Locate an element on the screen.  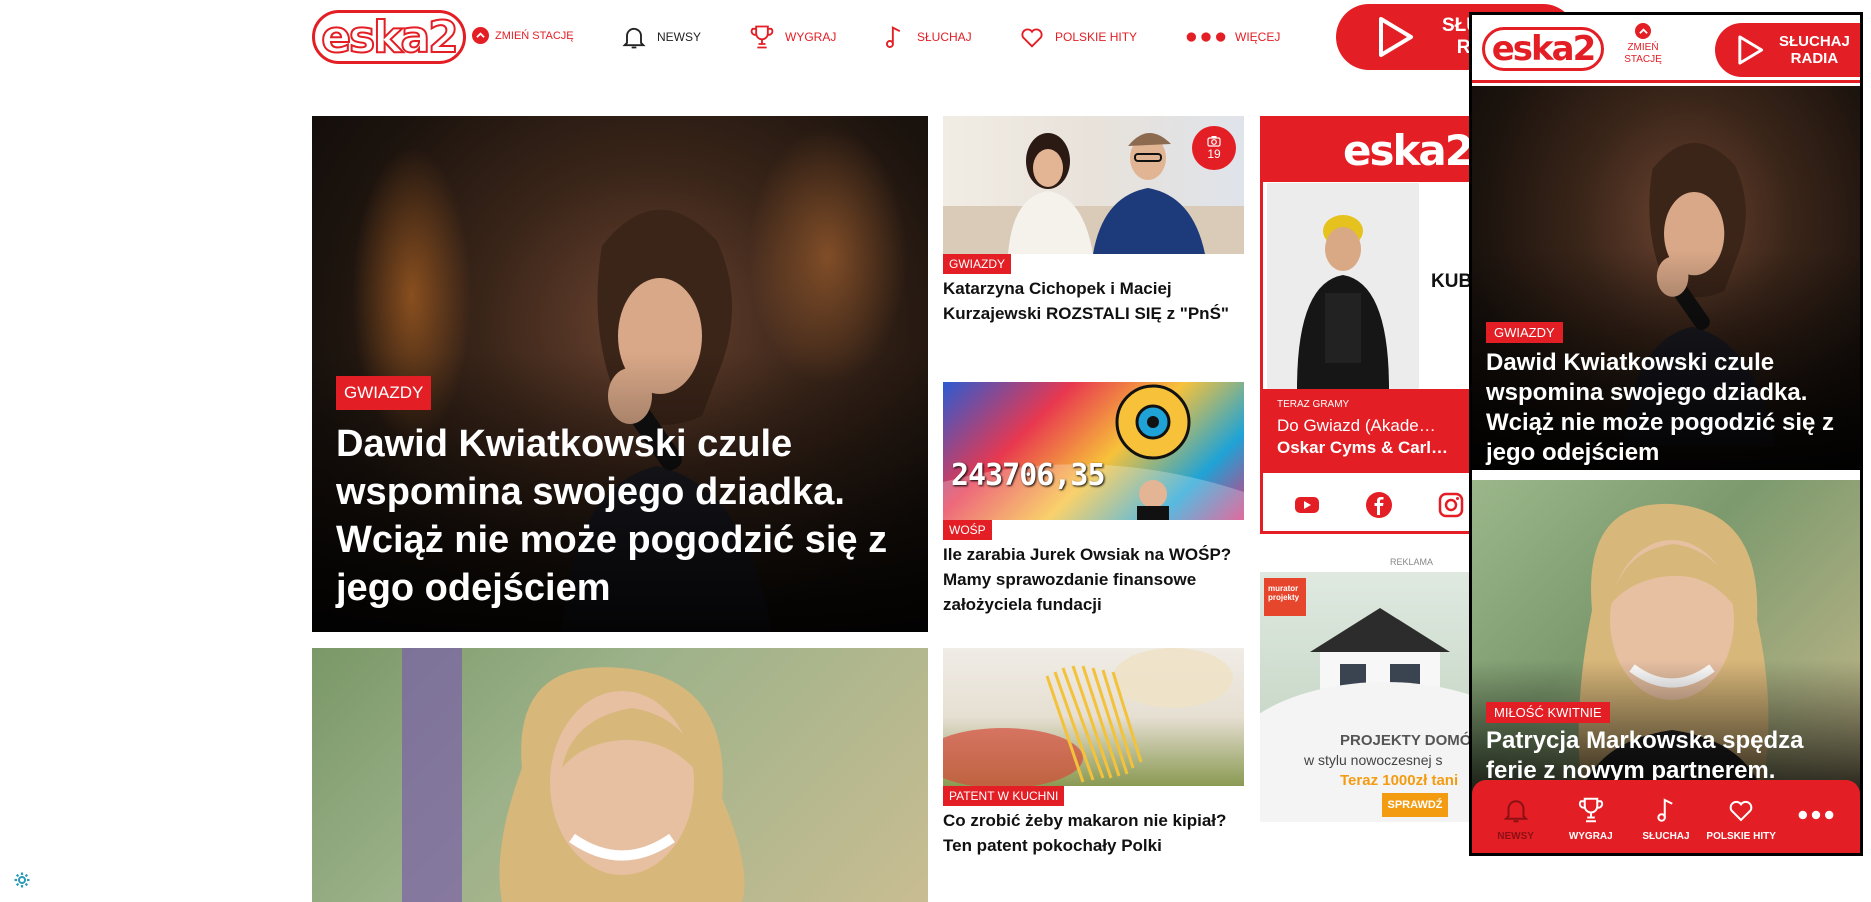
nav-sluchaj: SŁUCHAJ is located at coordinates (926, 37).